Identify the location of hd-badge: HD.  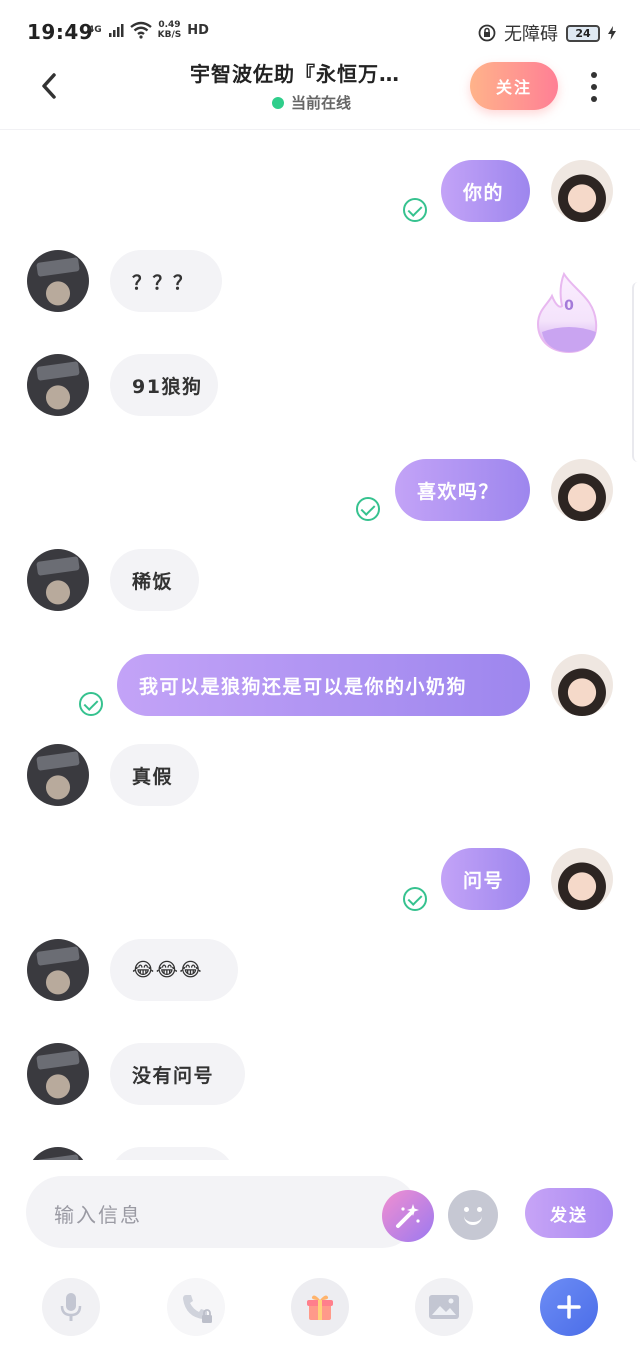
(198, 30).